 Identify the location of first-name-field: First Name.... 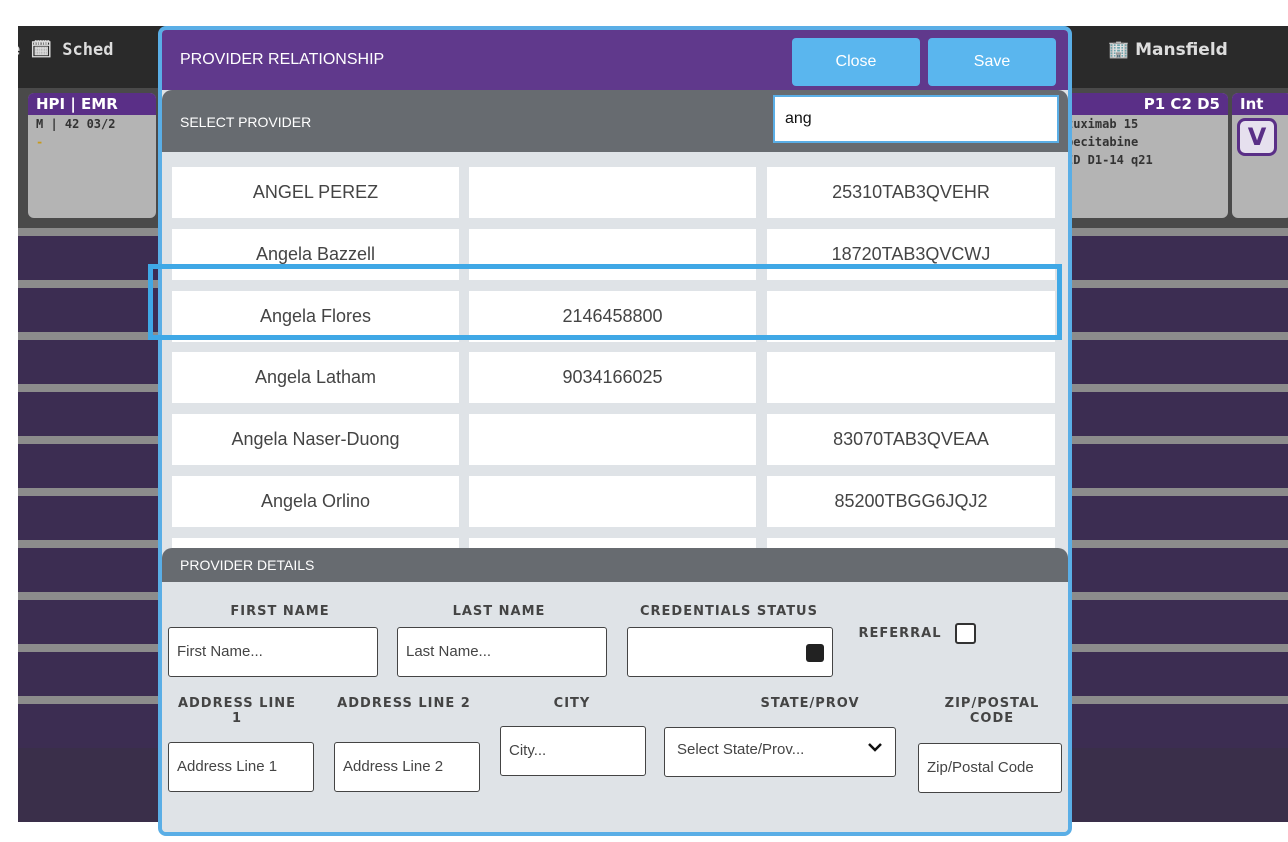
(273, 652).